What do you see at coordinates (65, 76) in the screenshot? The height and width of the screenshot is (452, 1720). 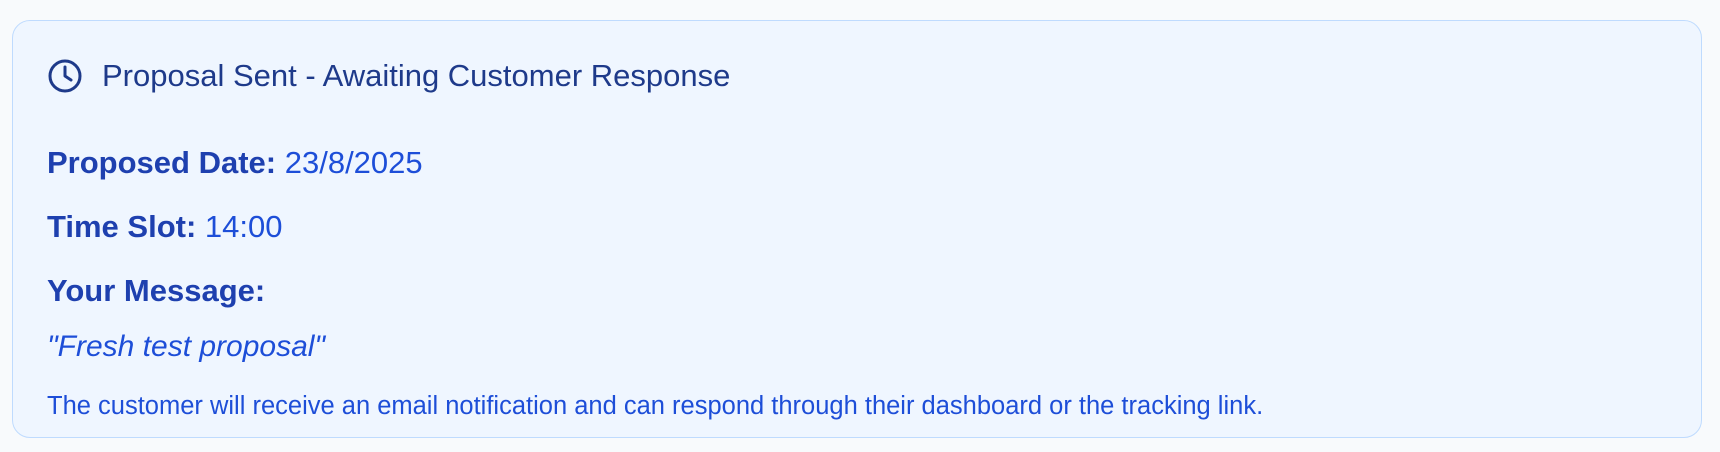 I see `clock-icon` at bounding box center [65, 76].